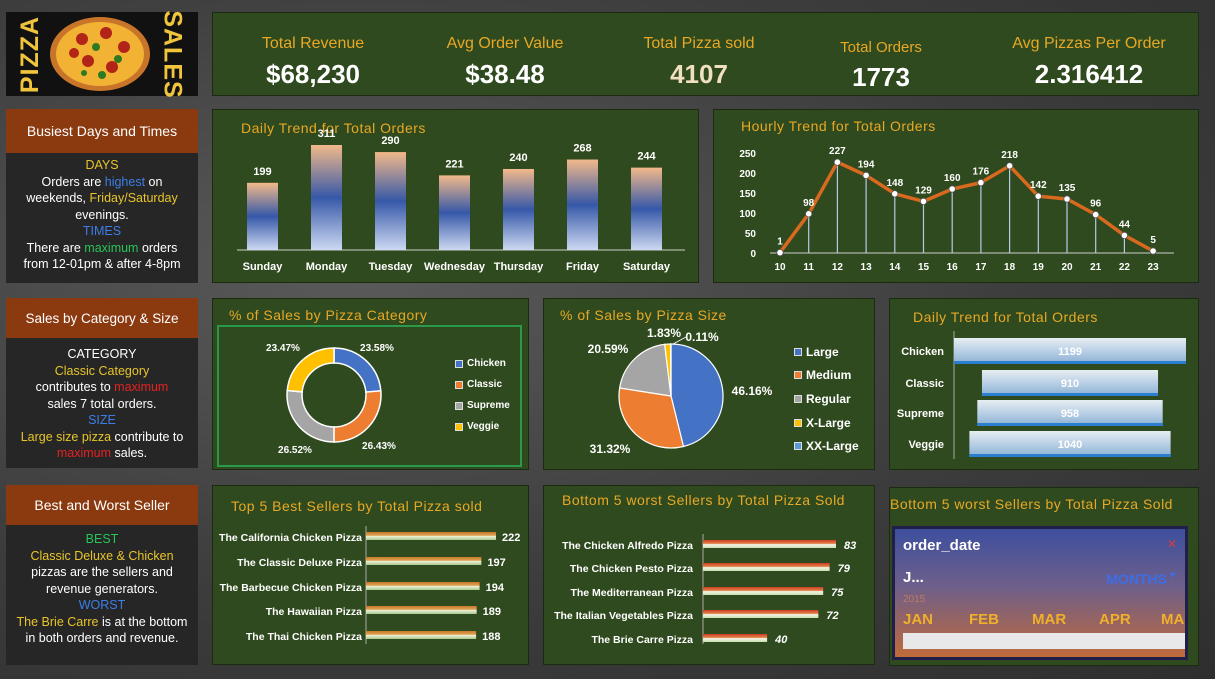 The image size is (1215, 679). I want to click on data-label: 40, so click(781, 640).